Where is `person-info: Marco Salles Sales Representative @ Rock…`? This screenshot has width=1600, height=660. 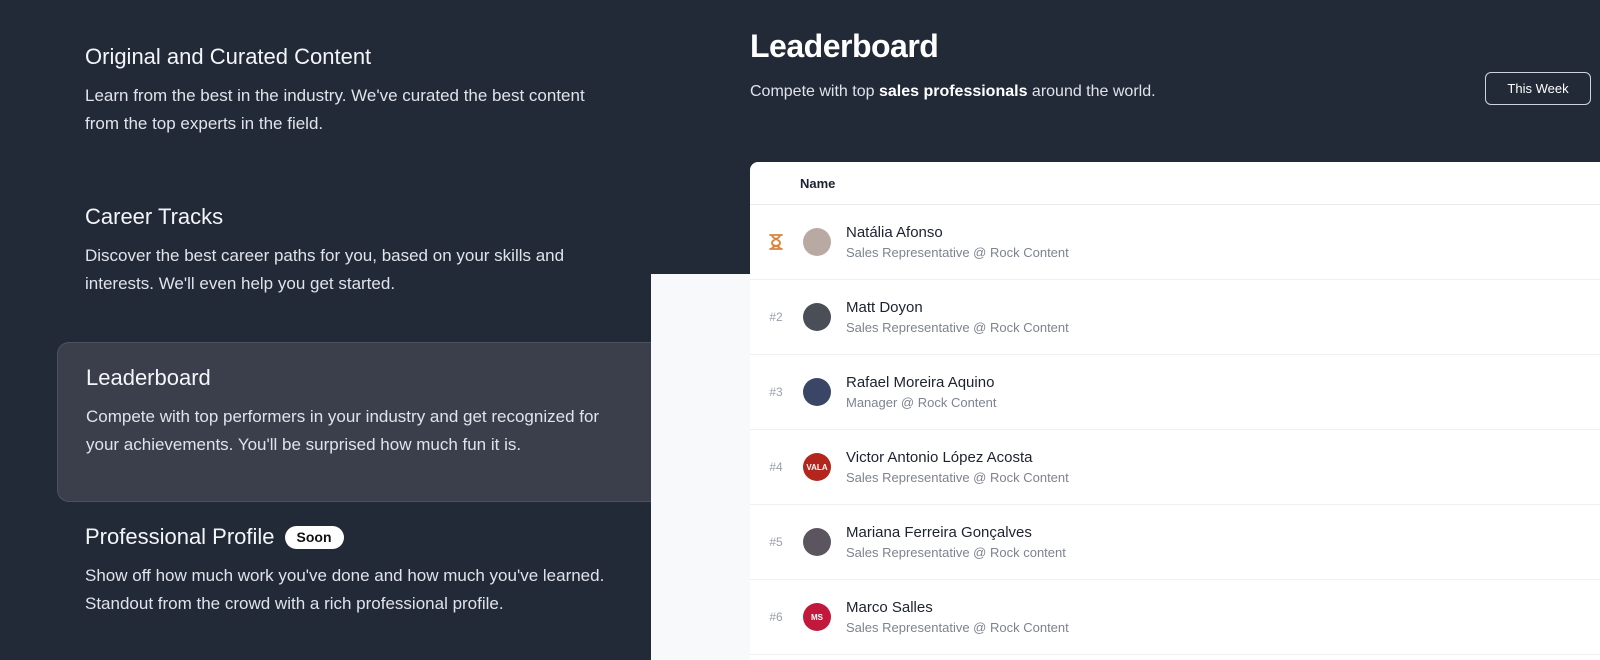
person-info: Marco Salles Sales Representative @ Rock… is located at coordinates (957, 617).